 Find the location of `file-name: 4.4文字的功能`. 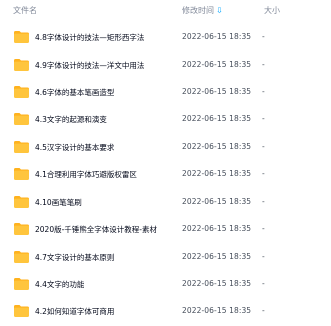

file-name: 4.4文字的功能 is located at coordinates (59, 284).